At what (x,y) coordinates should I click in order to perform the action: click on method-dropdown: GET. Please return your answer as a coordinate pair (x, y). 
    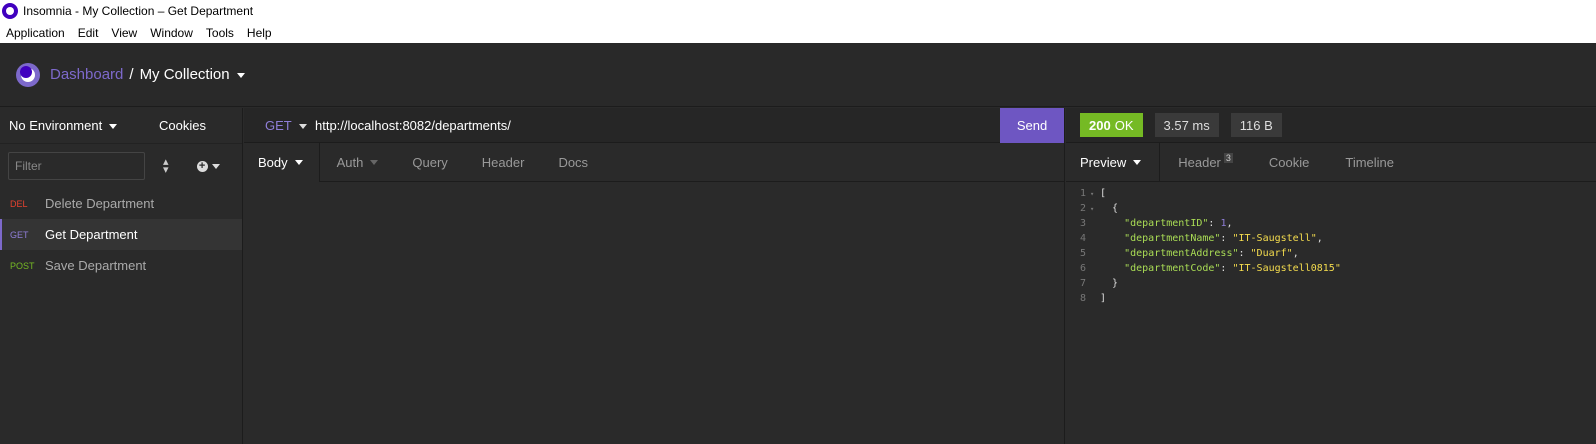
    Looking at the image, I should click on (290, 125).